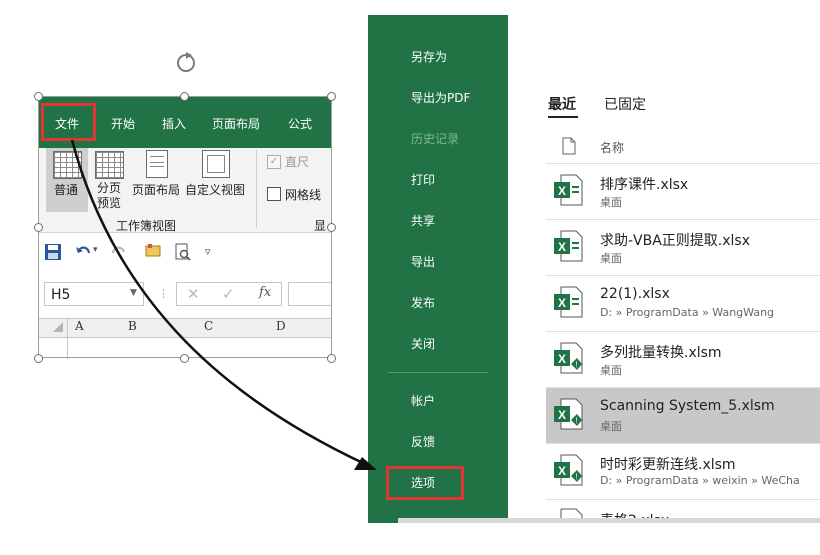 The image size is (820, 555). Describe the element at coordinates (174, 124) in the screenshot. I see `tab-insert: 插入` at that location.